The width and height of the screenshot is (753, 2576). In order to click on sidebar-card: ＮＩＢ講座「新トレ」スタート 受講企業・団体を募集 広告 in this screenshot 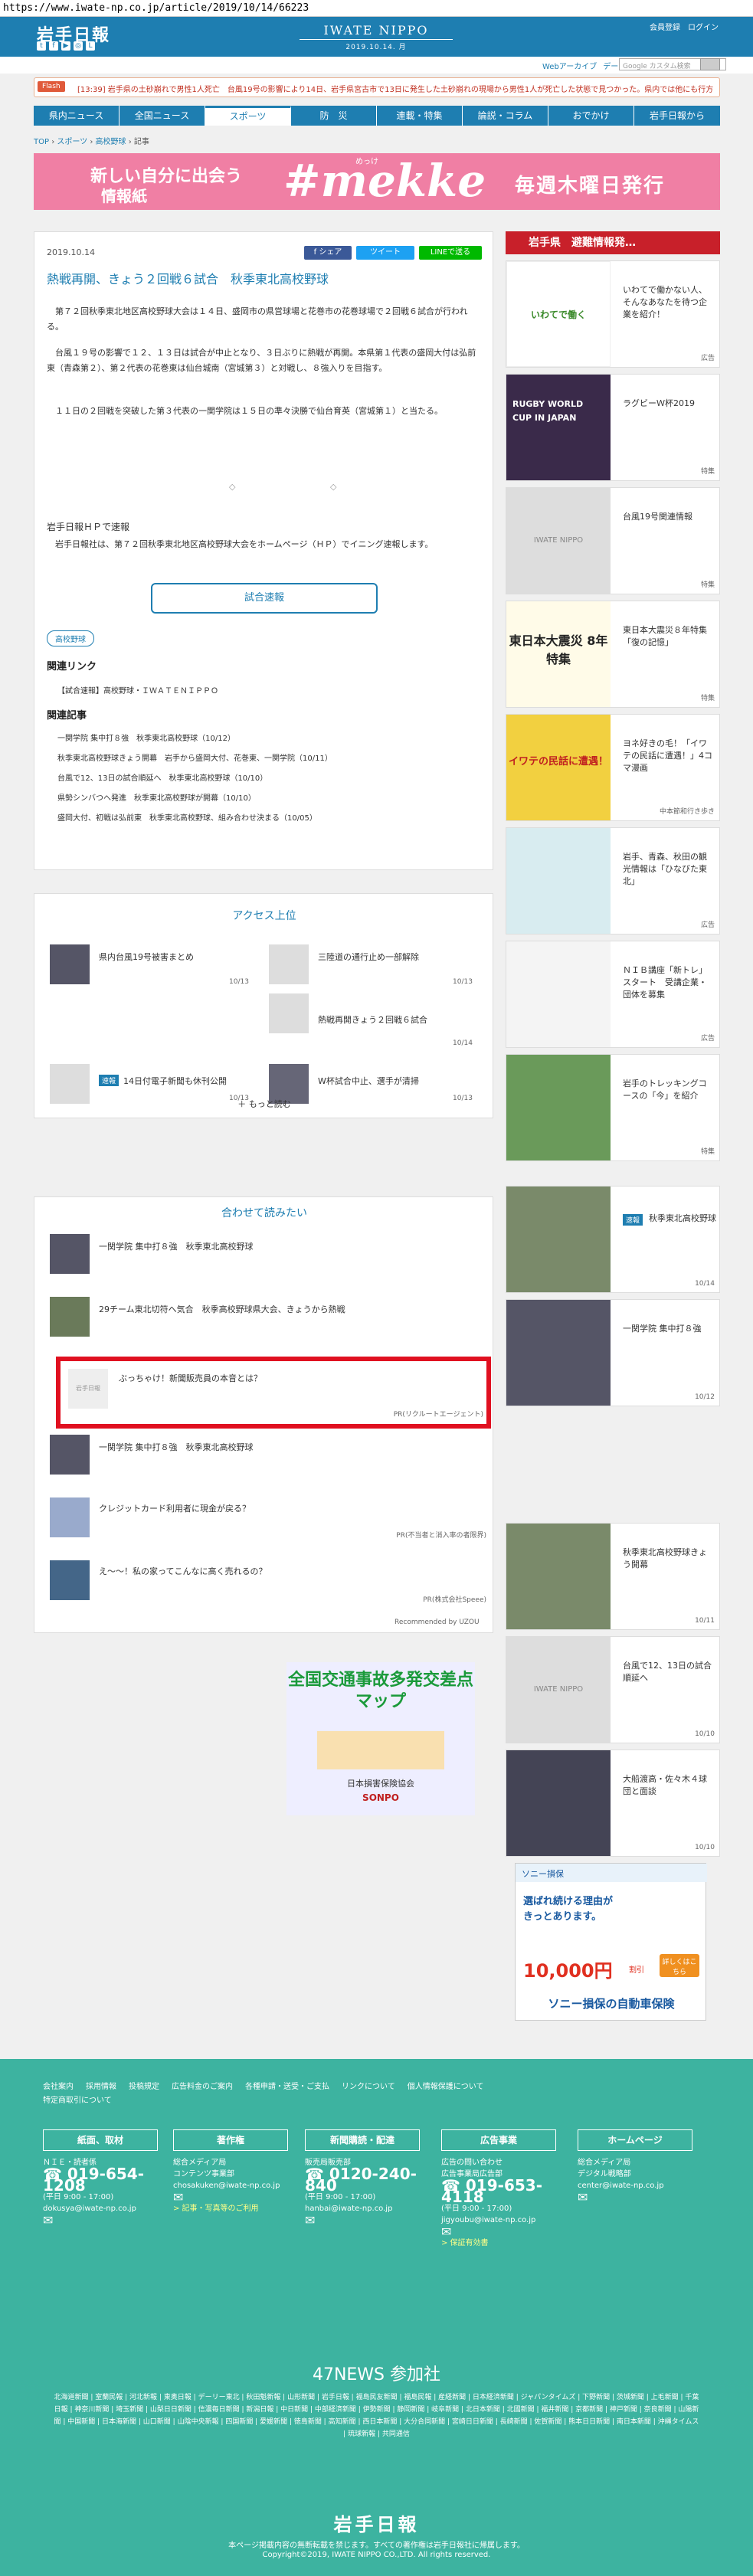, I will do `click(613, 994)`.